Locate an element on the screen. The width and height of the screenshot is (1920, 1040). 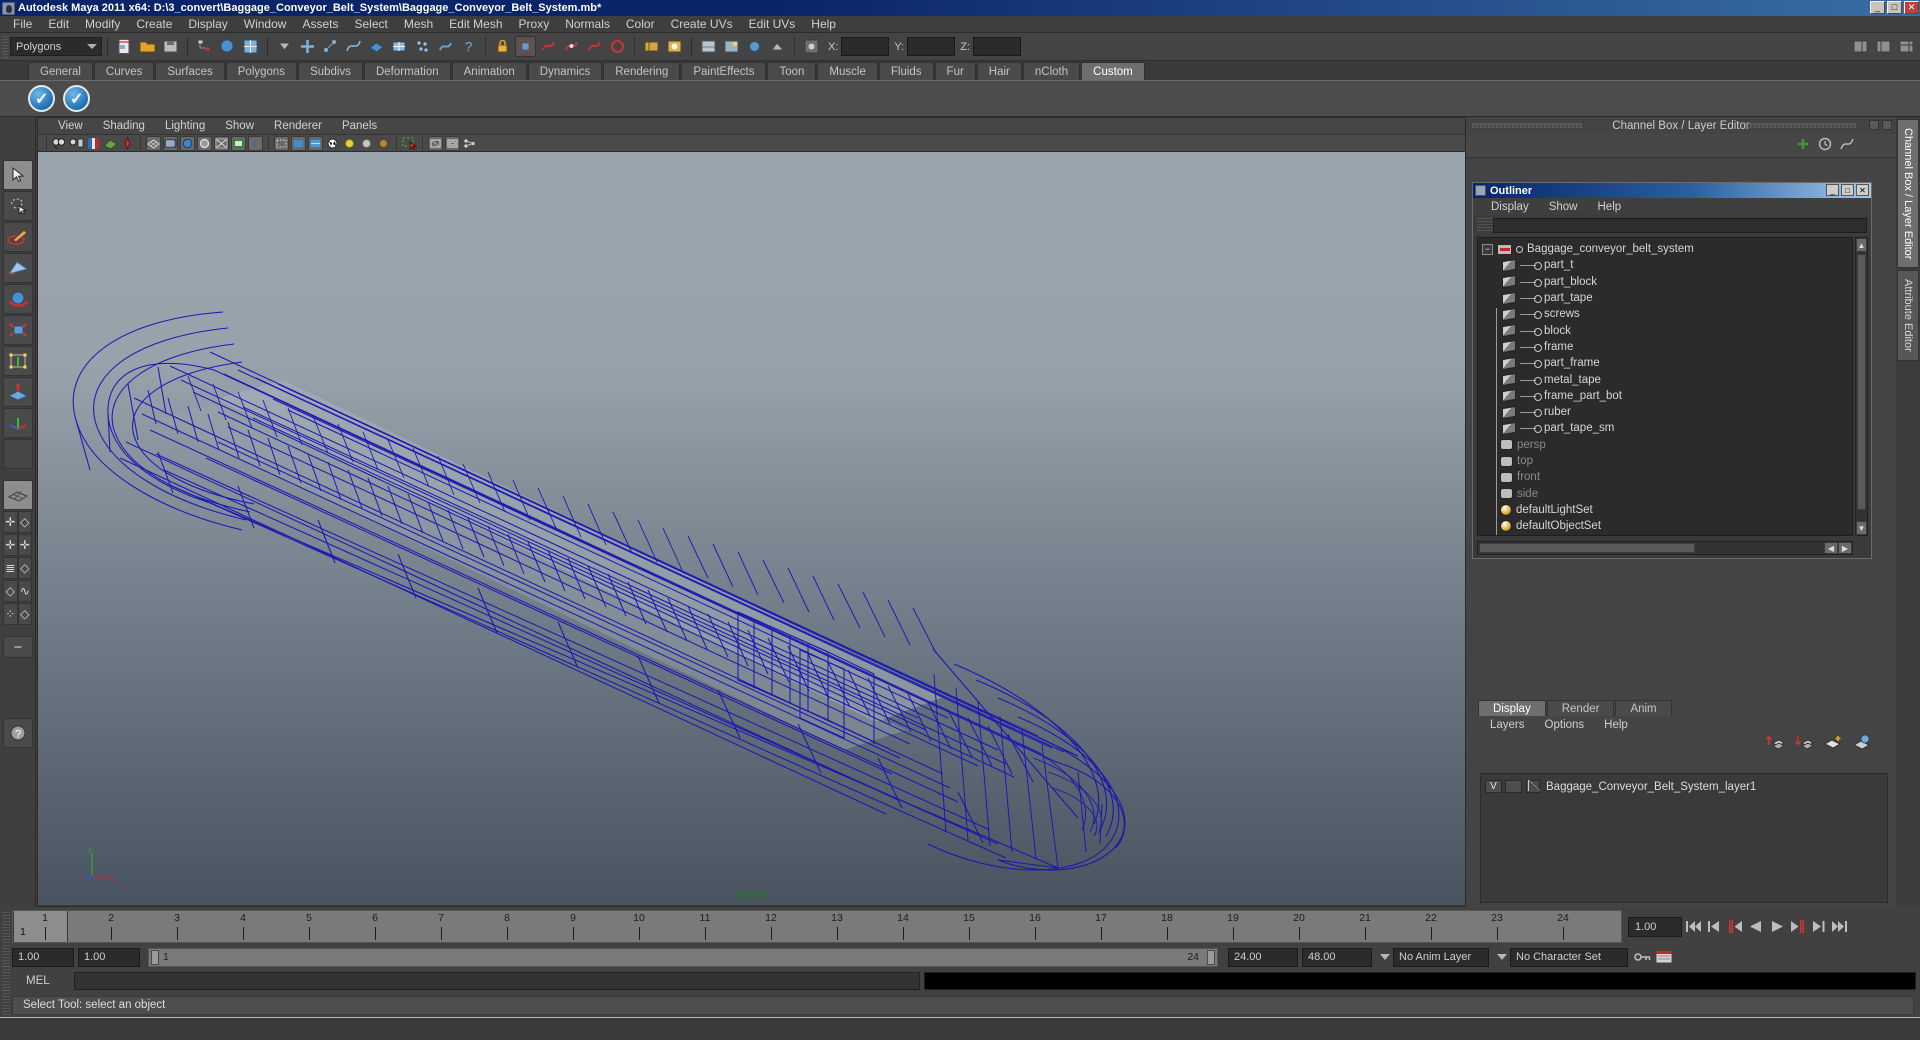
outliner-row-part-t: part_t is located at coordinates (1665, 265).